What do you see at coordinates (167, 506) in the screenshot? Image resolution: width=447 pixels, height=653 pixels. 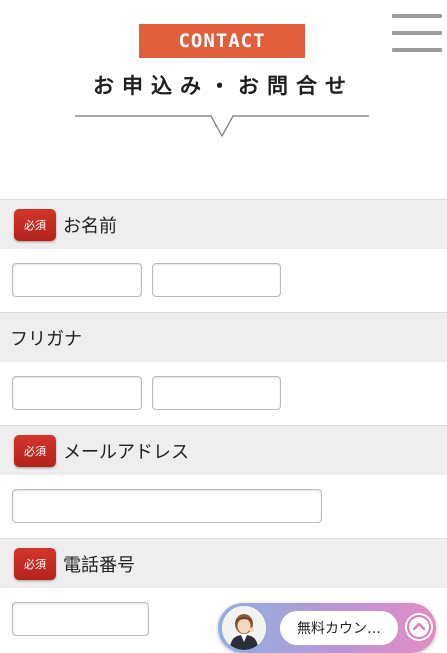 I see `email-input` at bounding box center [167, 506].